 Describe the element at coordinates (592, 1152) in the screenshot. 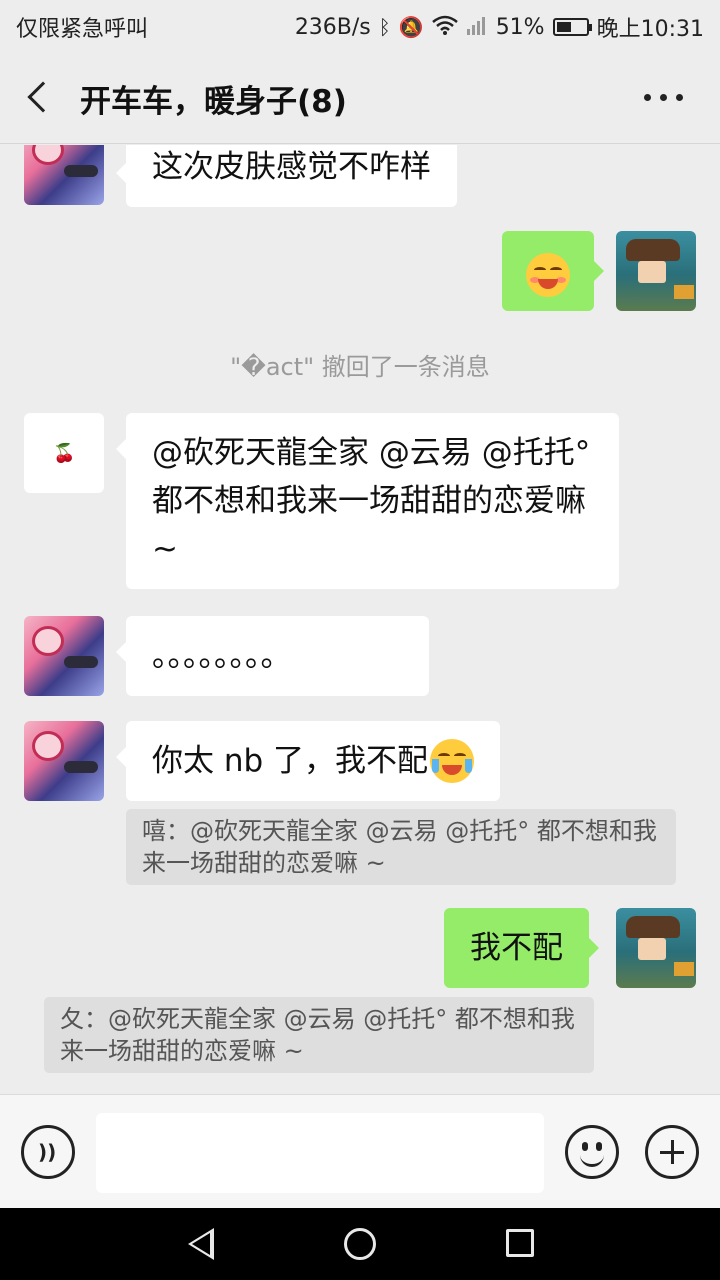

I see `emoji-button` at that location.